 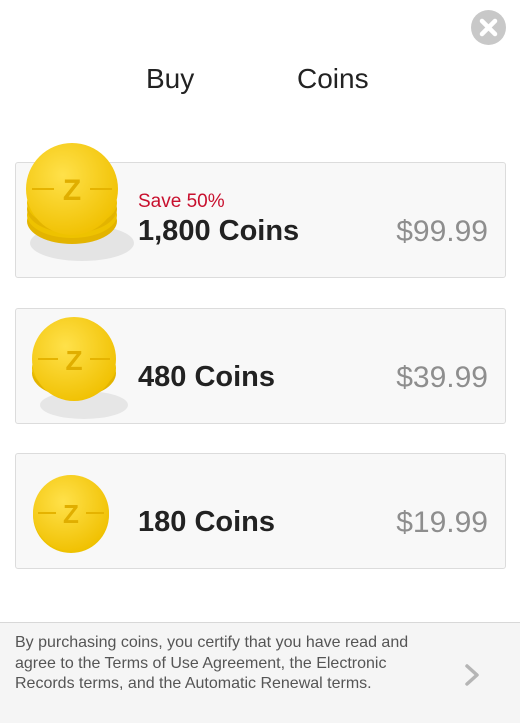 What do you see at coordinates (472, 675) in the screenshot?
I see `chevron-right-icon` at bounding box center [472, 675].